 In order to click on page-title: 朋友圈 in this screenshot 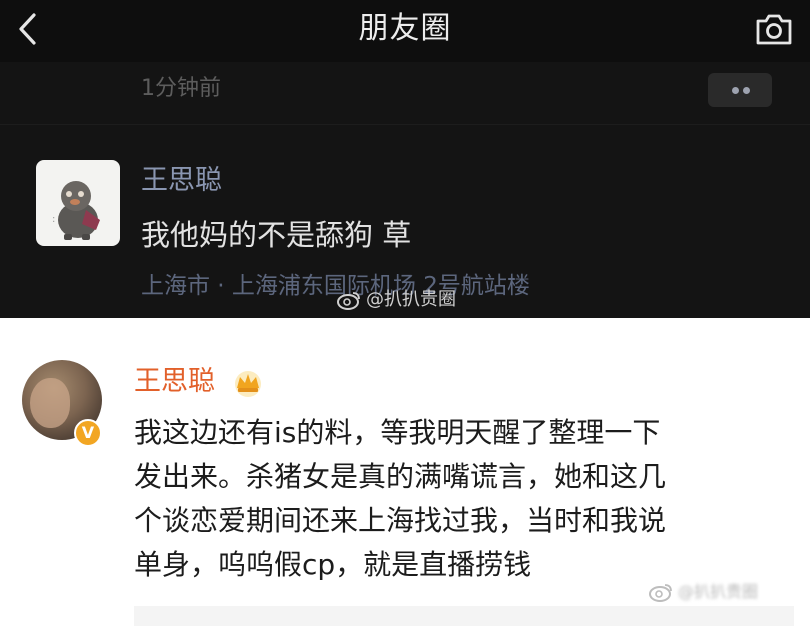, I will do `click(405, 28)`.